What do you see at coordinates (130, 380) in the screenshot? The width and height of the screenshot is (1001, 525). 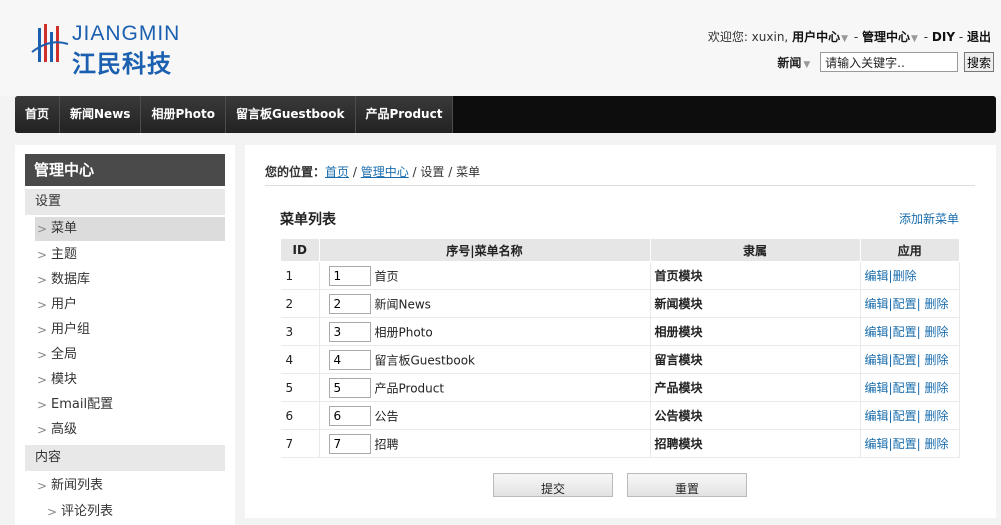 I see `sidebar-item-modules: > 模块` at bounding box center [130, 380].